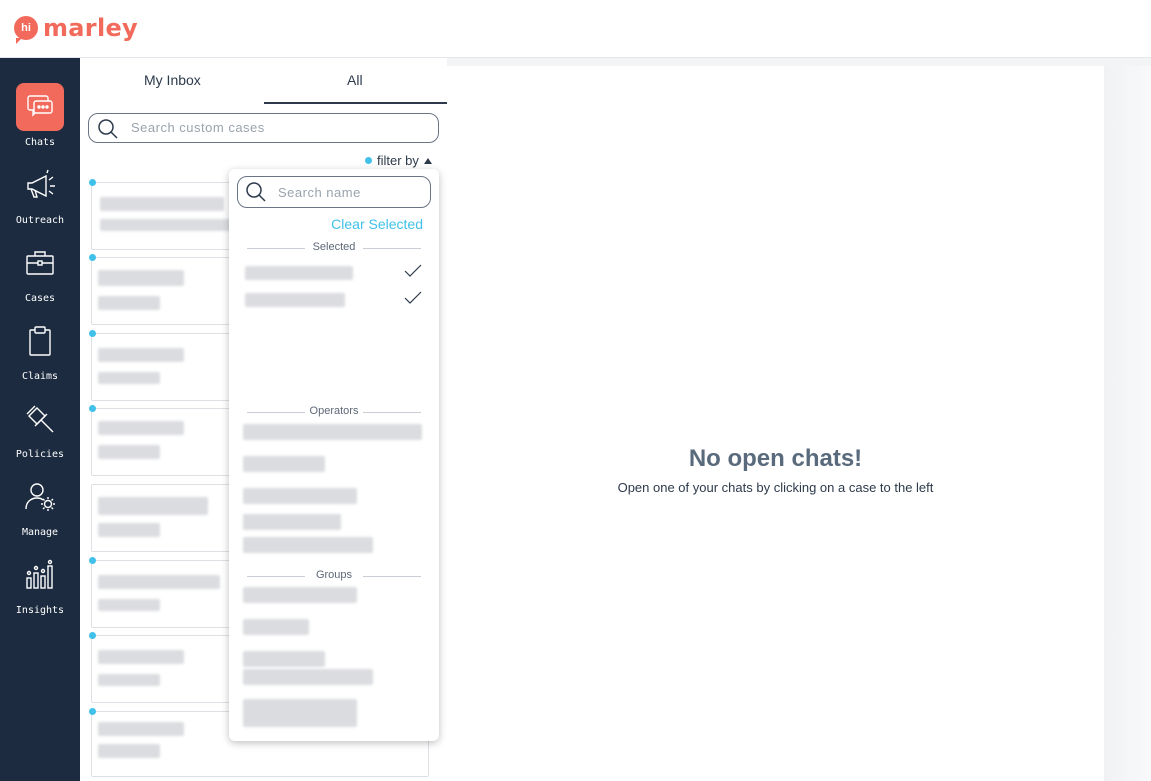 The image size is (1151, 781). What do you see at coordinates (40, 220) in the screenshot?
I see `sidebar-item-label: Outreach` at bounding box center [40, 220].